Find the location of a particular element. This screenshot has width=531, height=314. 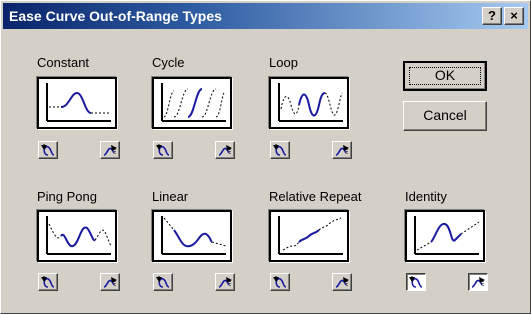

identity-in-range-button is located at coordinates (416, 282).